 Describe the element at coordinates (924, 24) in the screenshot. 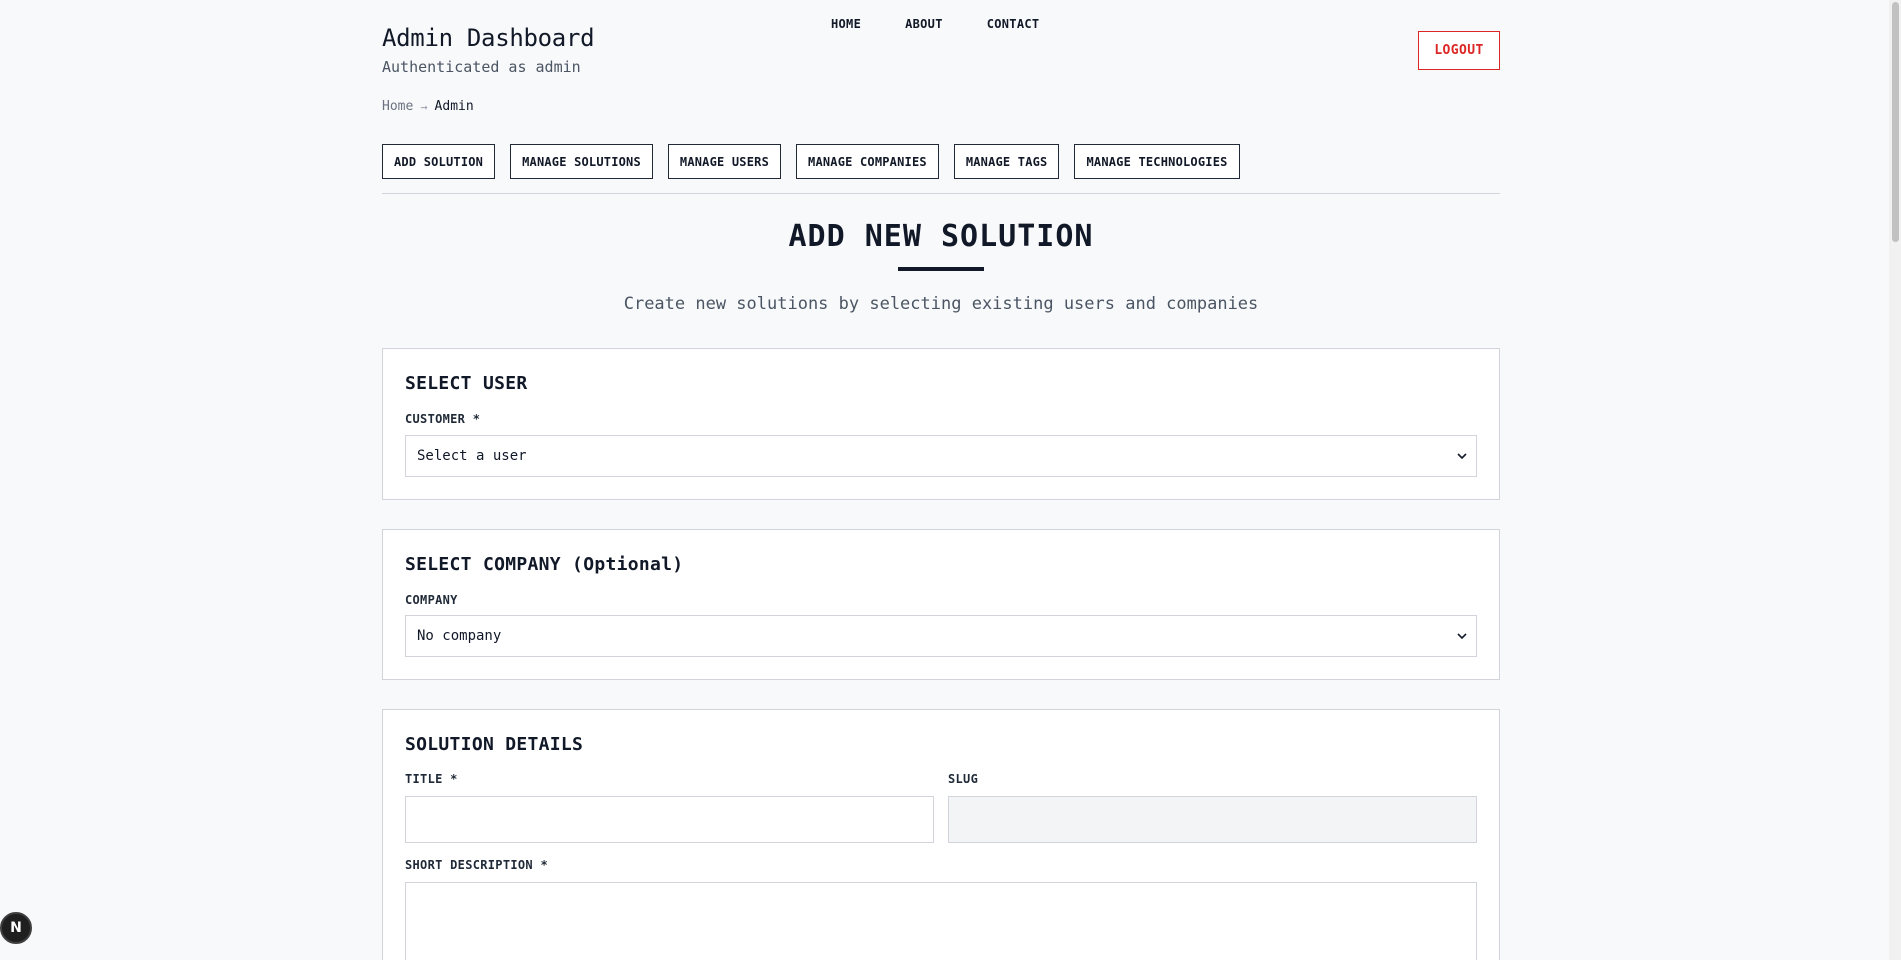

I see `nav-about-link: ABOUT` at that location.